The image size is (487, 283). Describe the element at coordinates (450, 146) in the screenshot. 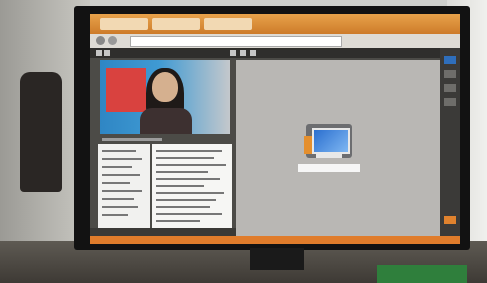

I see `right-toolbar` at that location.